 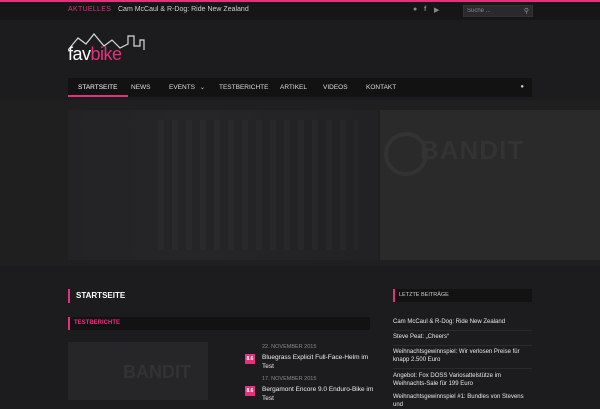 What do you see at coordinates (98, 87) in the screenshot?
I see `nav-item-startseite: STARTSEITE` at bounding box center [98, 87].